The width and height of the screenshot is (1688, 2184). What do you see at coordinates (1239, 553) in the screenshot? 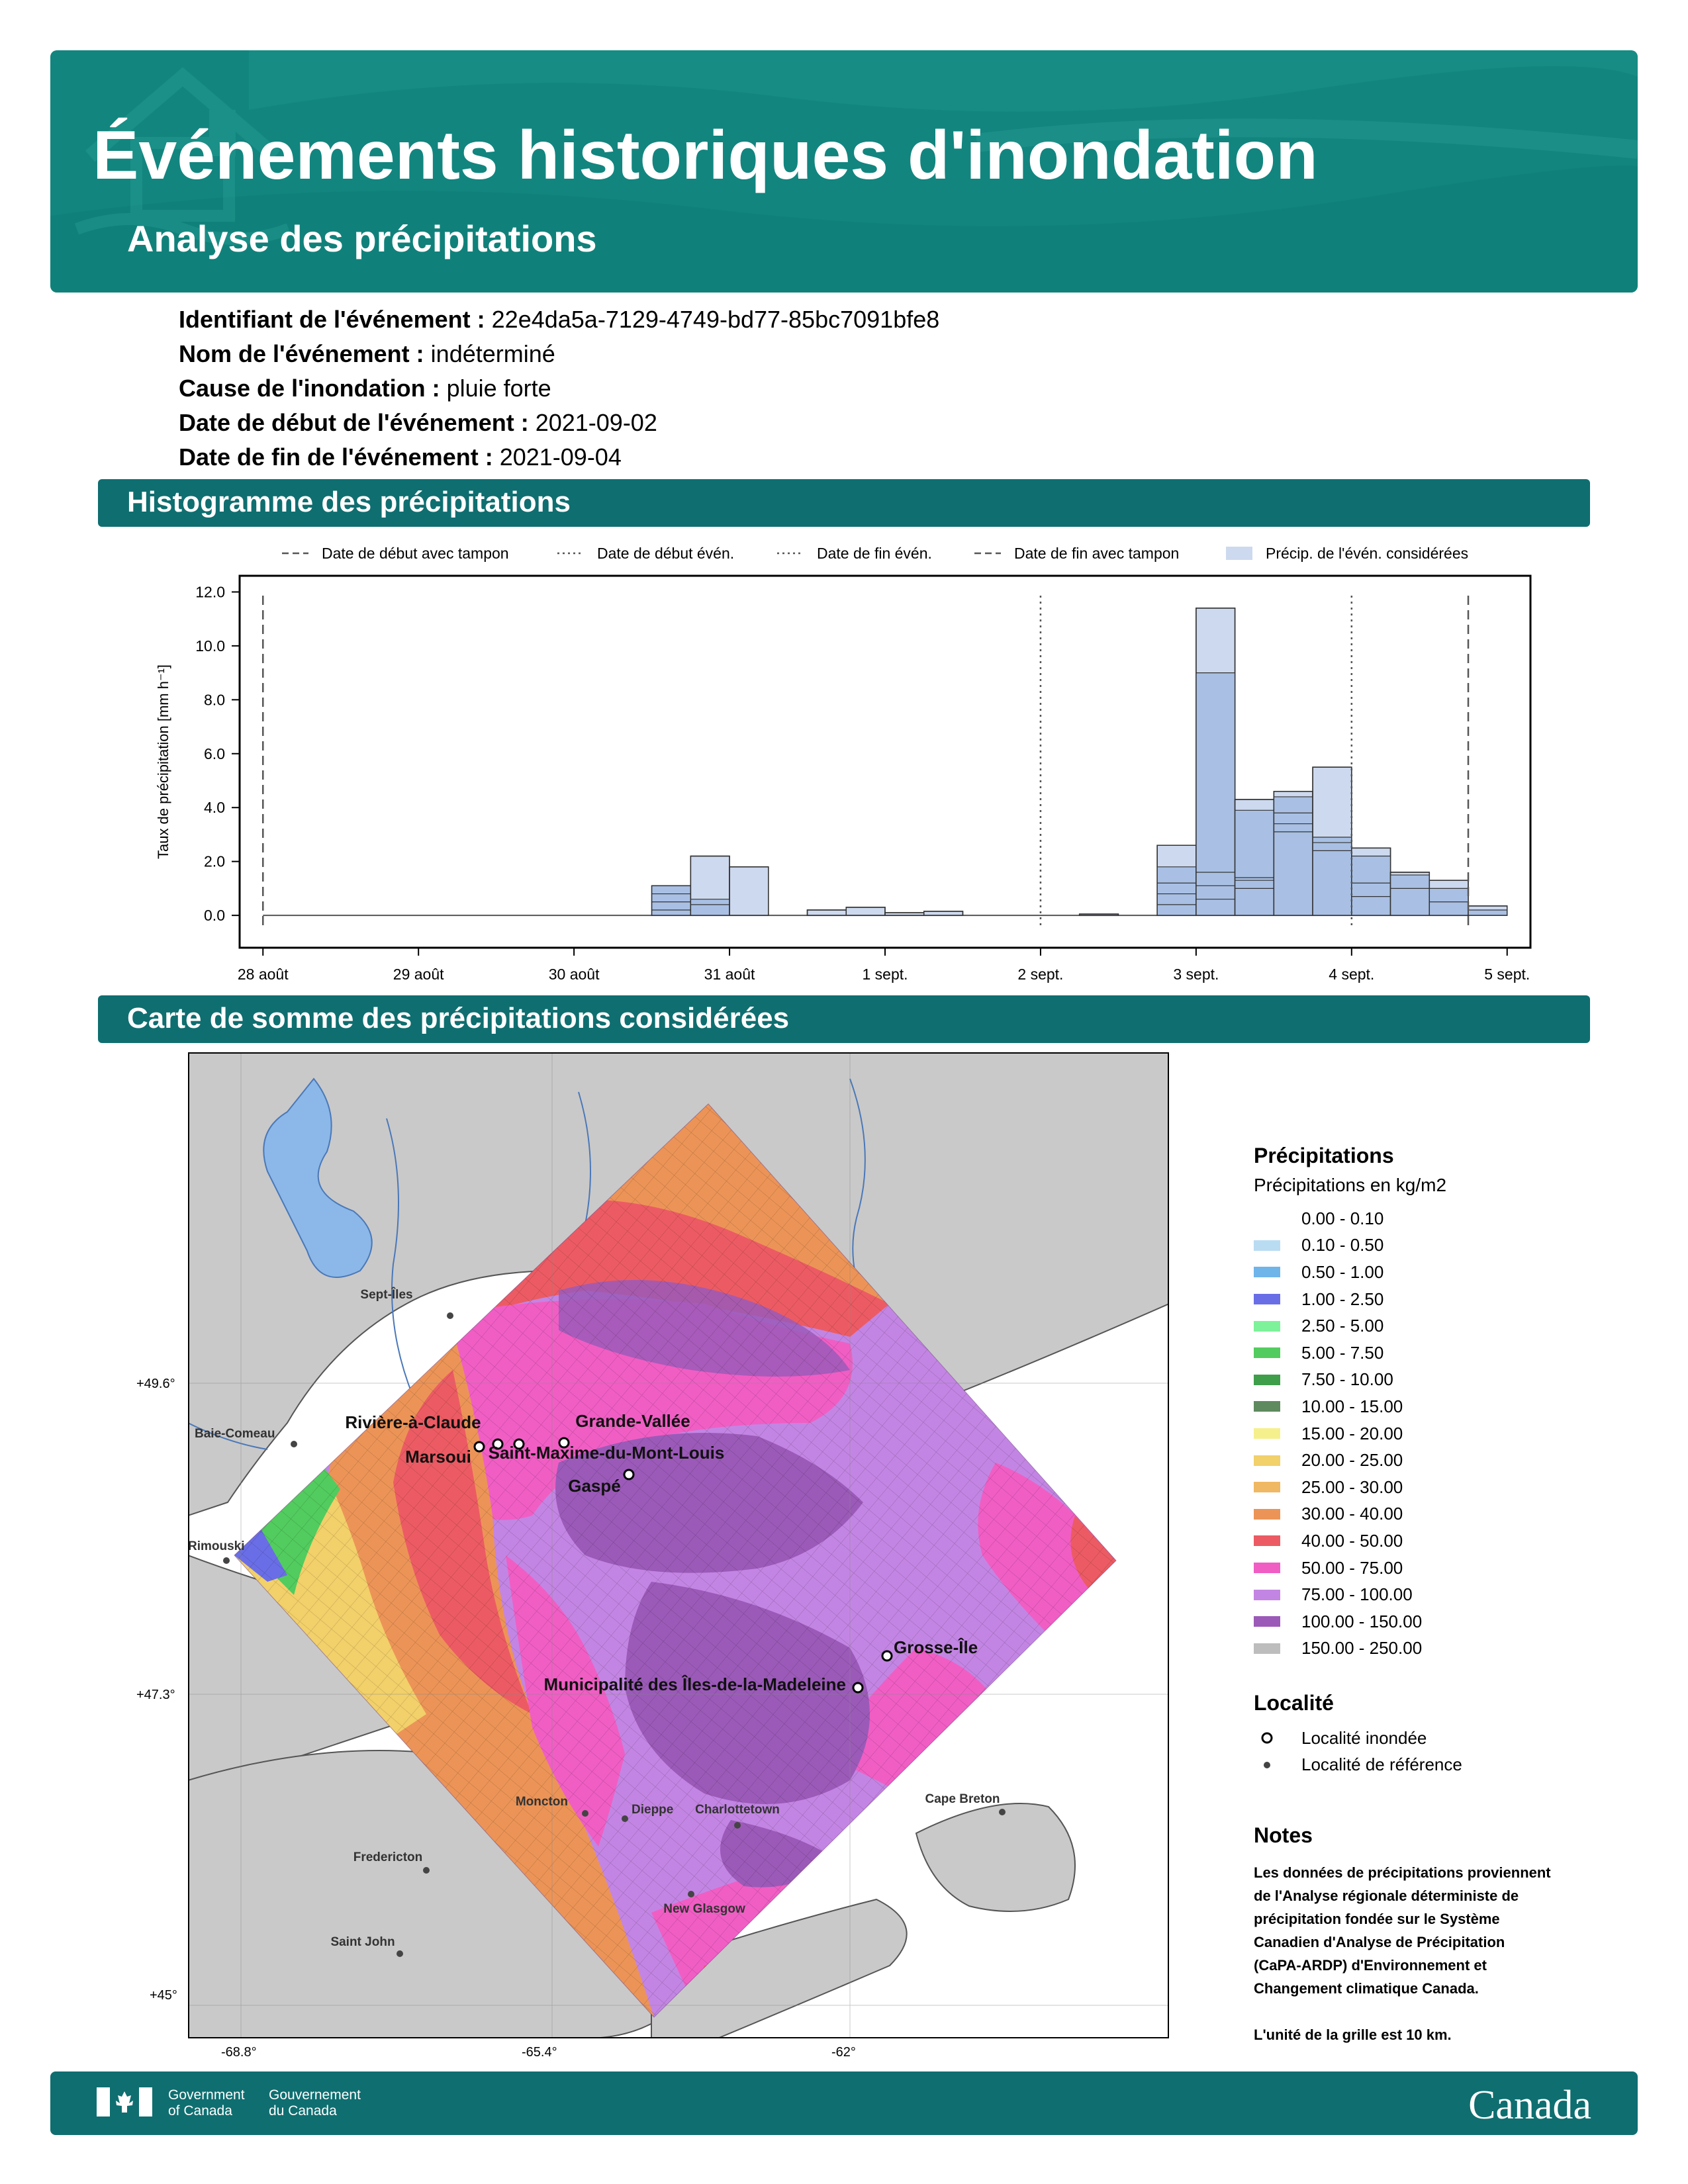
I see `legend-patch-icon` at bounding box center [1239, 553].